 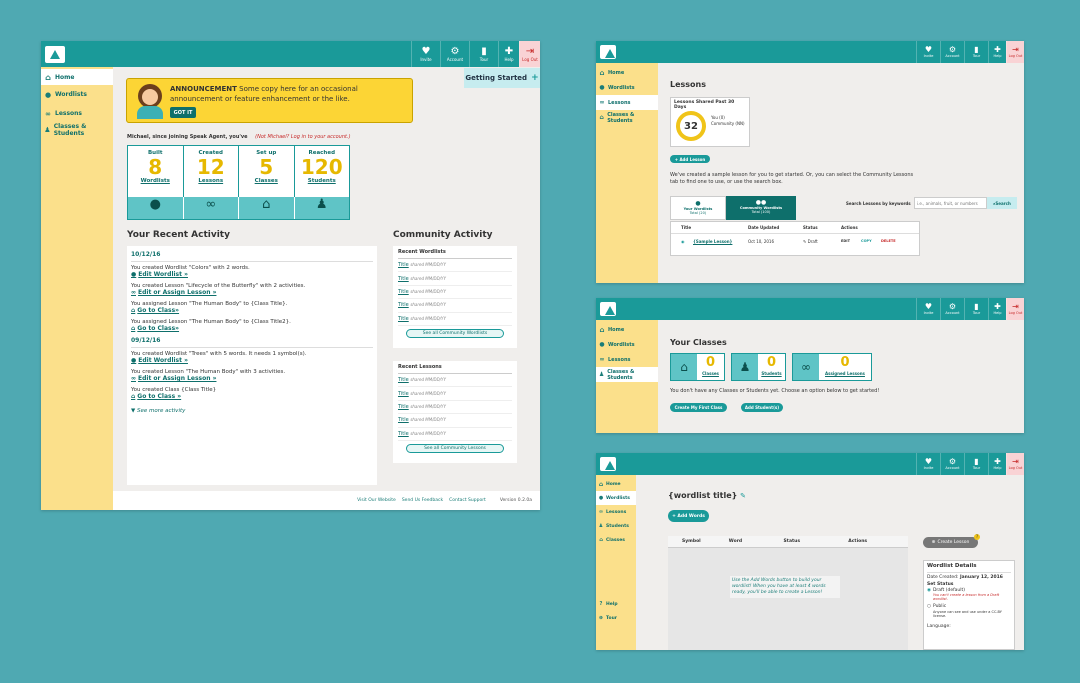 What do you see at coordinates (1002, 203) in the screenshot?
I see `search-button: ⌕ Search` at bounding box center [1002, 203].